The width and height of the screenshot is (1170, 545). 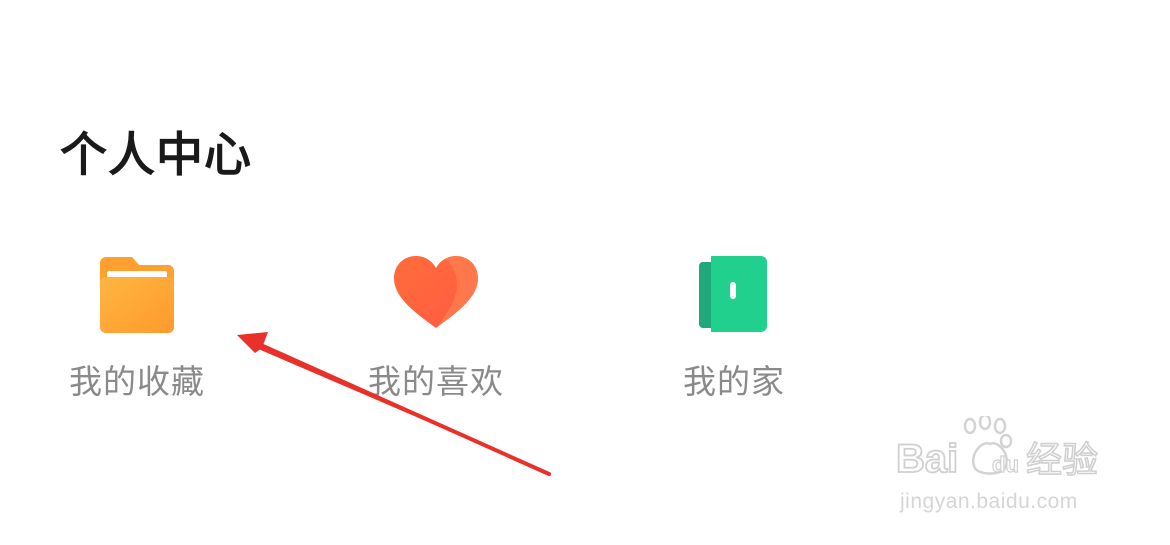 What do you see at coordinates (436, 292) in the screenshot?
I see `heart-icon` at bounding box center [436, 292].